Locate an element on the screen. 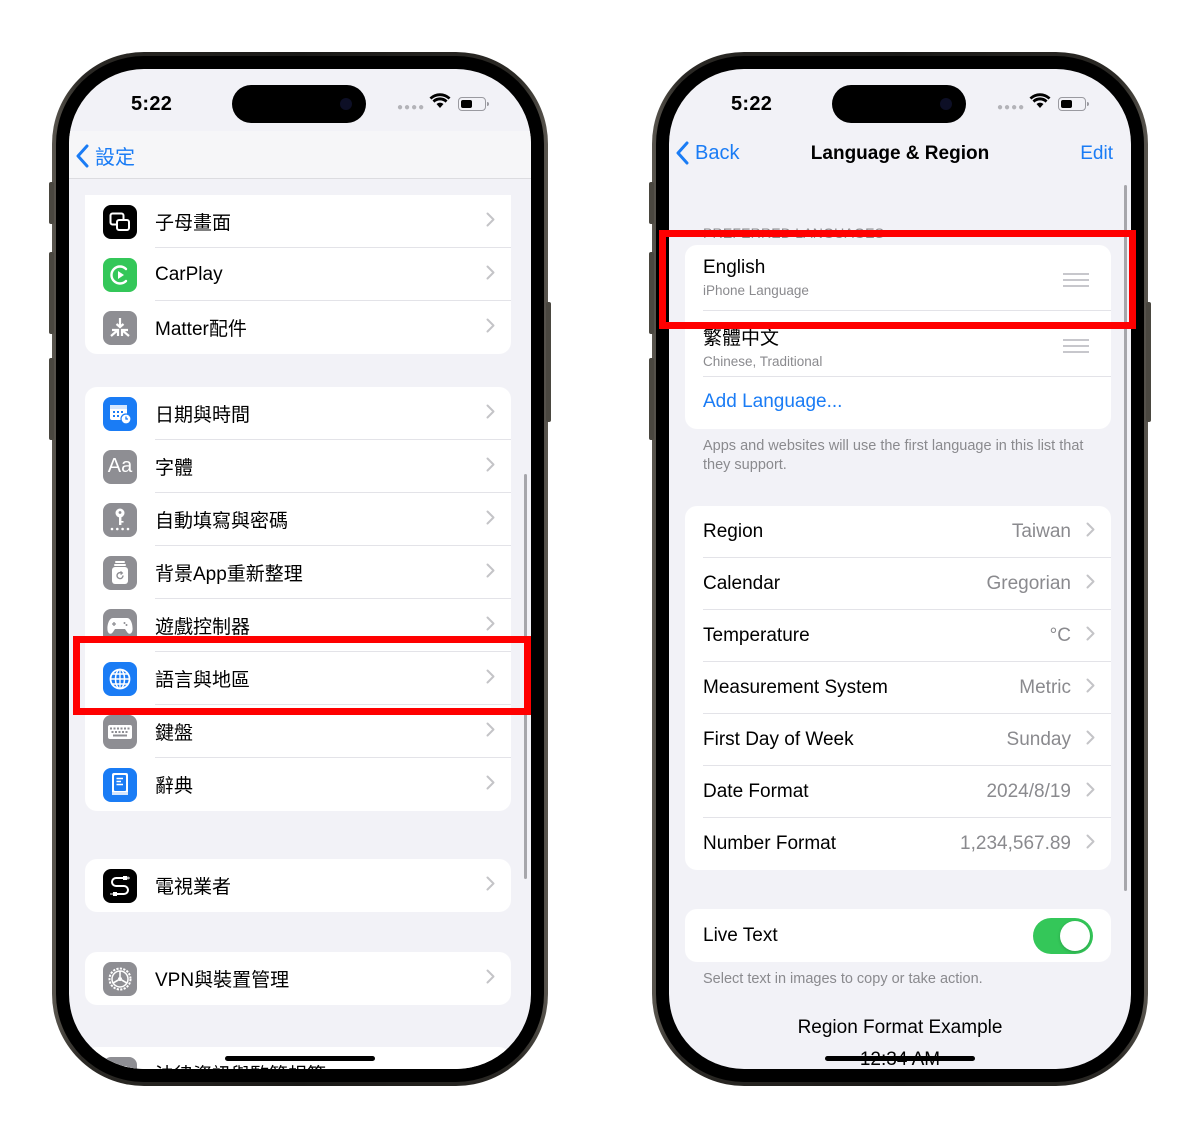  settings-row: CarPlay is located at coordinates (298, 274).